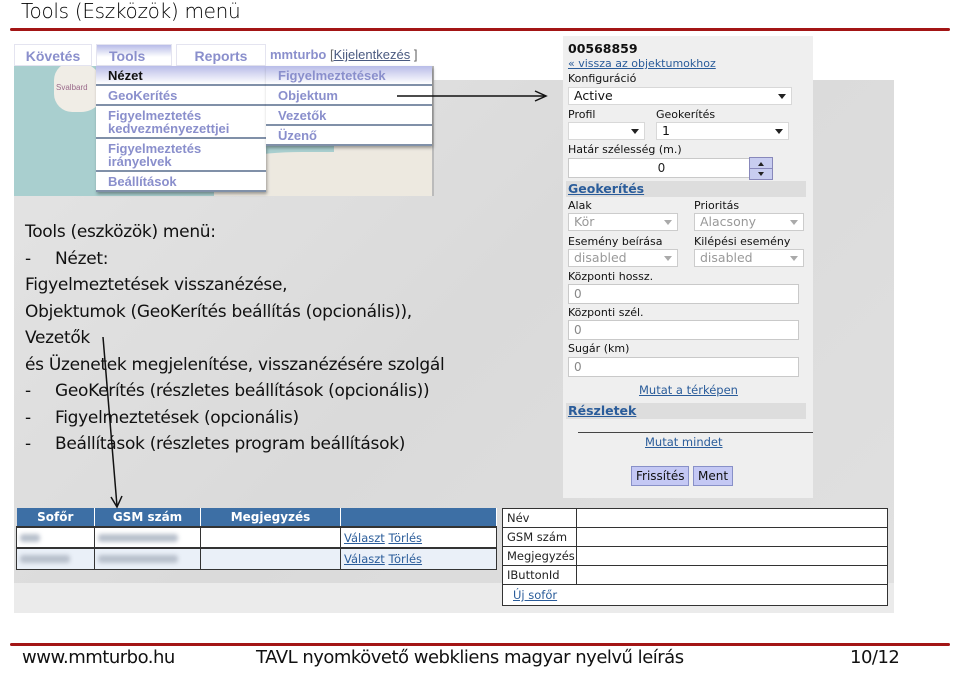 Image resolution: width=960 pixels, height=673 pixels. What do you see at coordinates (606, 131) in the screenshot?
I see `profile-select` at bounding box center [606, 131].